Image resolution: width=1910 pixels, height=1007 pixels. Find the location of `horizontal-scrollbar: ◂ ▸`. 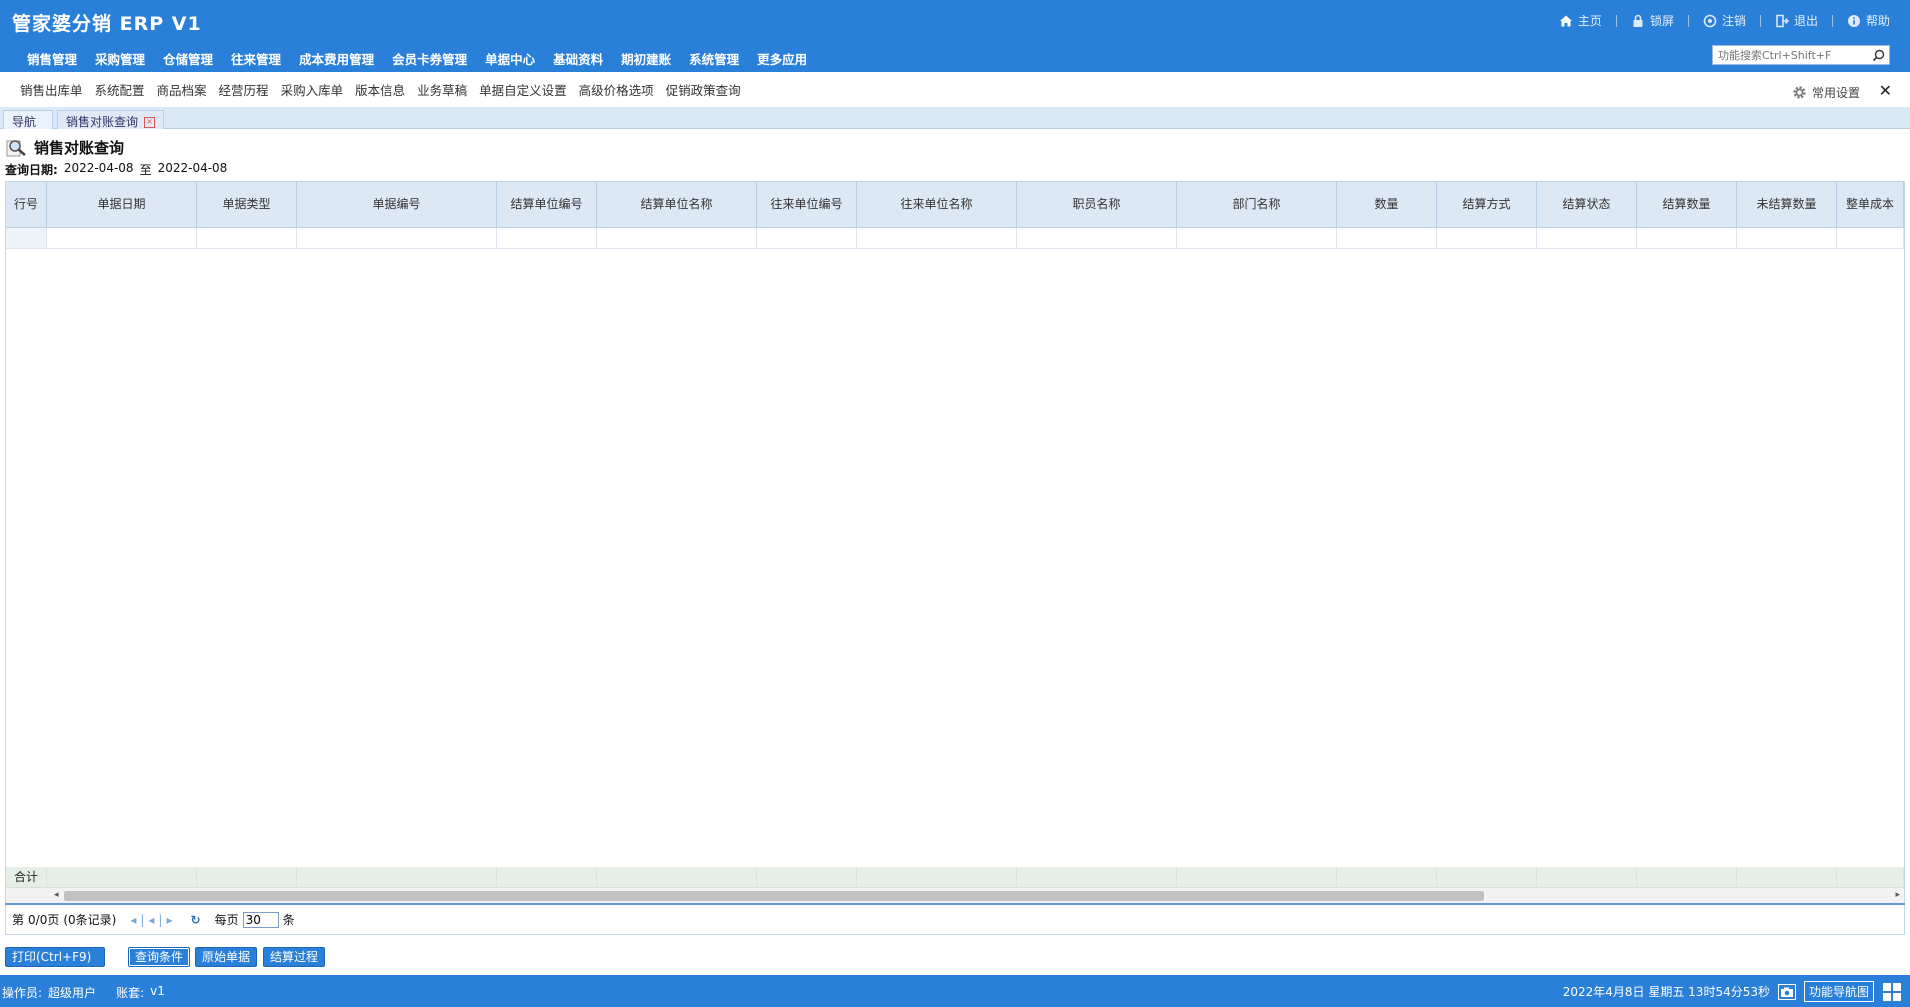

horizontal-scrollbar: ◂ ▸ is located at coordinates (955, 895).